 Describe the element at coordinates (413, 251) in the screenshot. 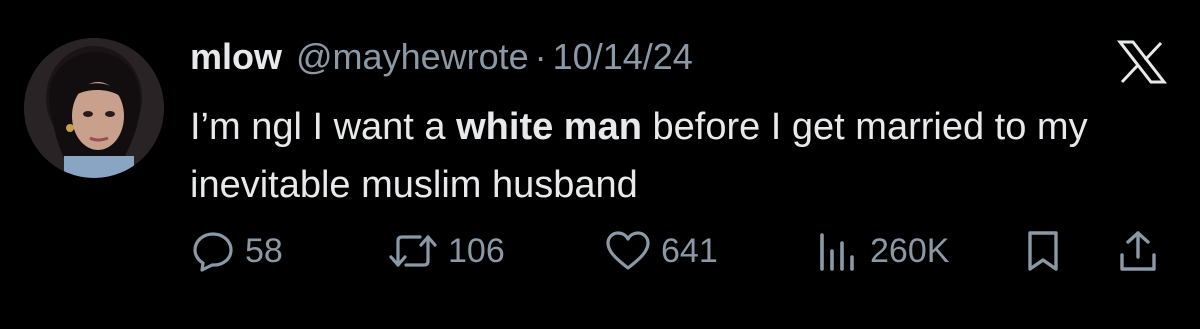

I see `repost-icon` at that location.